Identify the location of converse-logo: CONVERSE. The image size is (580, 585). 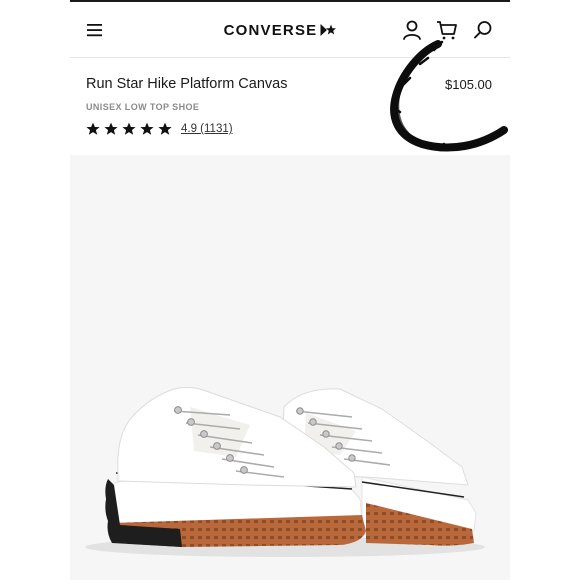
(280, 30).